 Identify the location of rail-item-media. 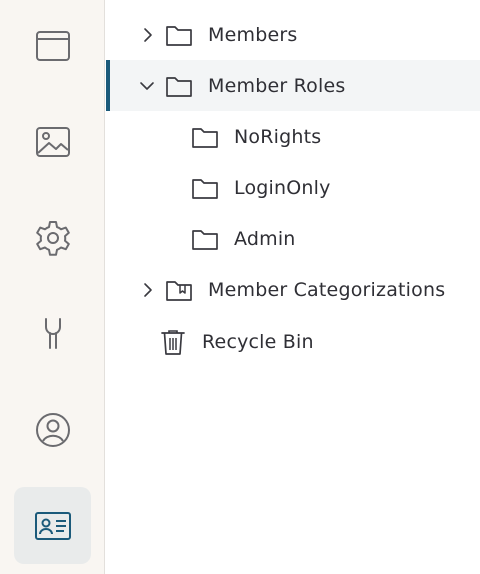
(52, 141).